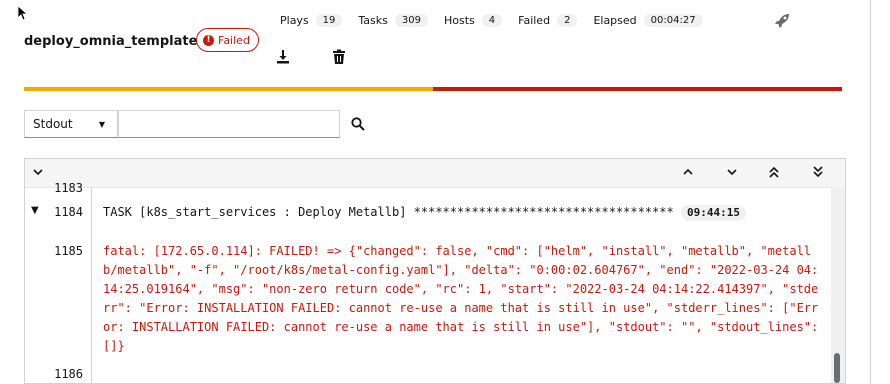 The width and height of the screenshot is (890, 384). I want to click on log-scrollbar, so click(838, 285).